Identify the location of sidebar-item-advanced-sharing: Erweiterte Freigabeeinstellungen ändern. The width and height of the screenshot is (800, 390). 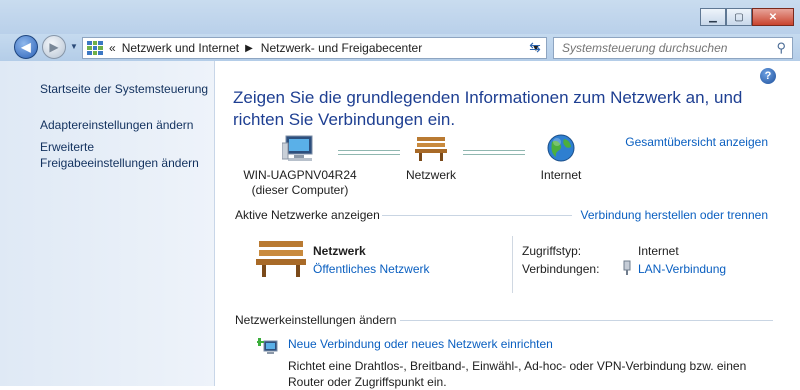
(119, 155).